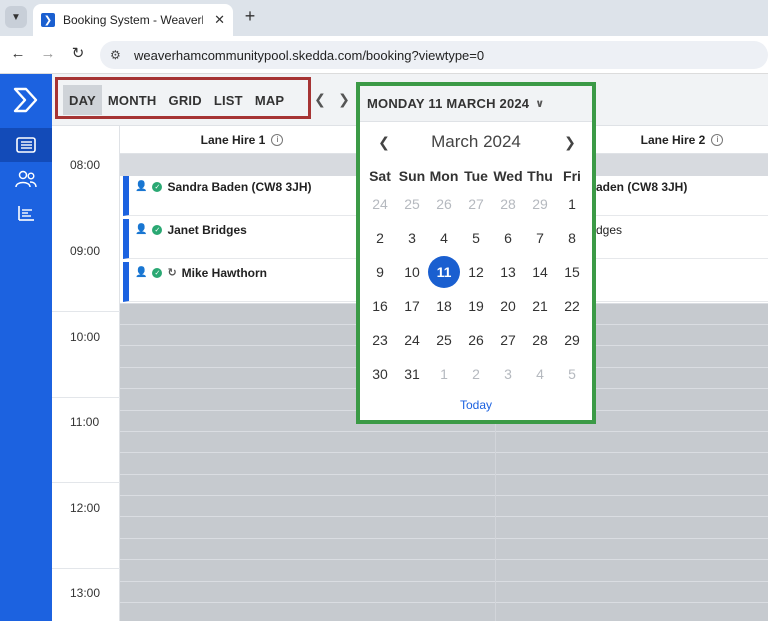 The width and height of the screenshot is (768, 621). I want to click on next-day-chevron-icon: ❯, so click(344, 99).